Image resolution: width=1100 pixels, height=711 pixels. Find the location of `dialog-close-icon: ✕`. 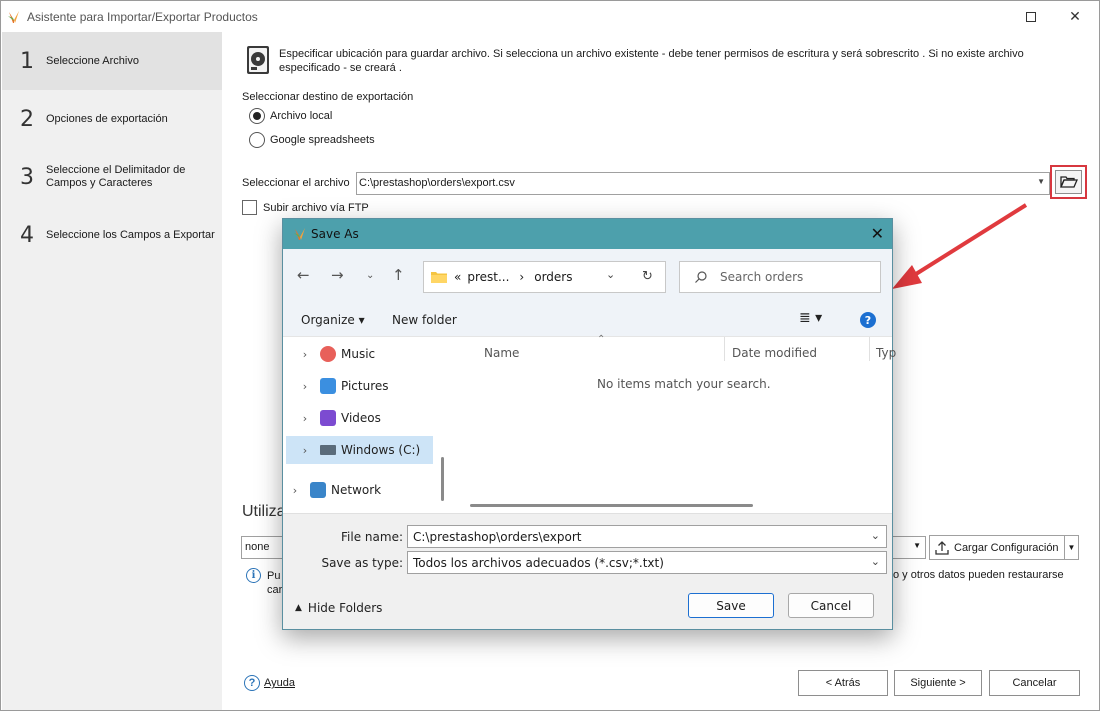

dialog-close-icon: ✕ is located at coordinates (877, 233).